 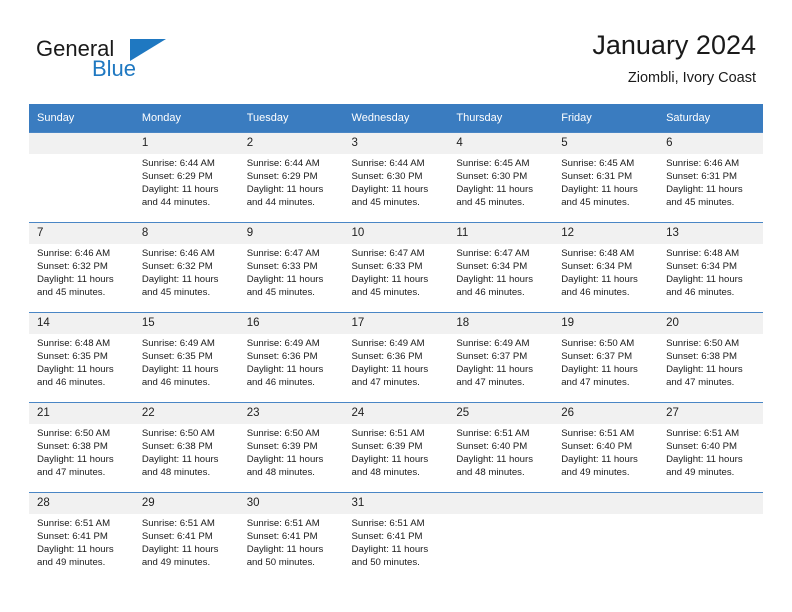 I want to click on day-detail-line: Sunrise: 6:49 AM, so click(x=178, y=343).